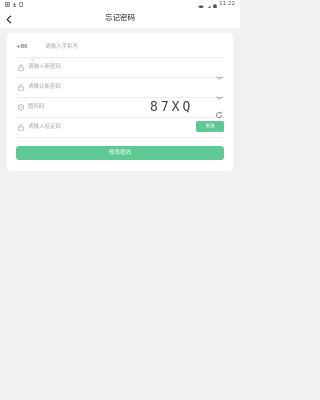  I want to click on new-password-input: 请输入新密码, so click(44, 67).